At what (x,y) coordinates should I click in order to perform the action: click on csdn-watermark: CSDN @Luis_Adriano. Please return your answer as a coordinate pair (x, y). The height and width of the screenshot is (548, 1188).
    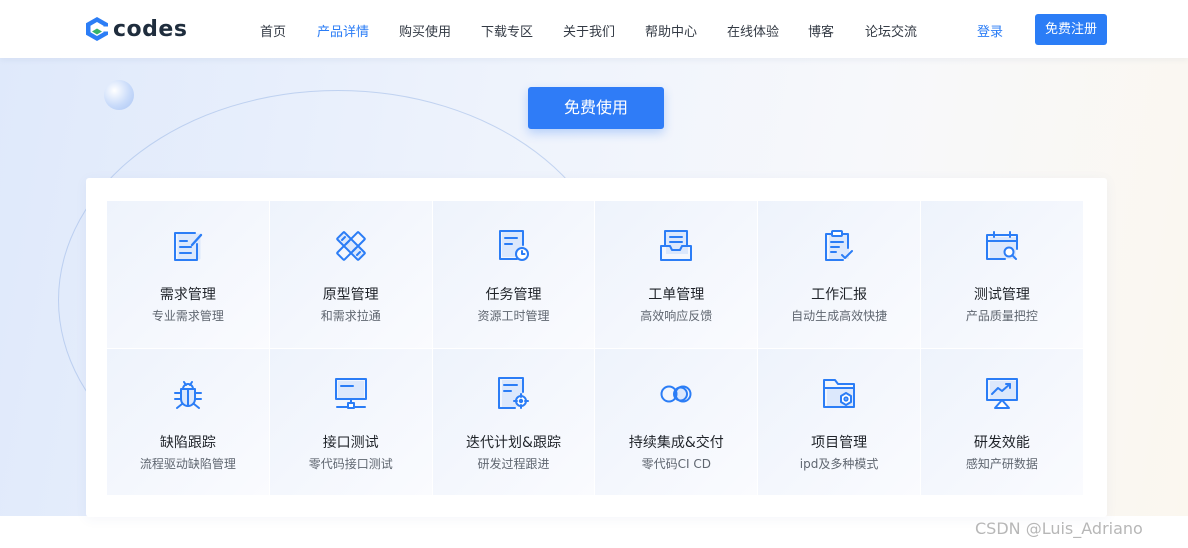
    Looking at the image, I should click on (1059, 528).